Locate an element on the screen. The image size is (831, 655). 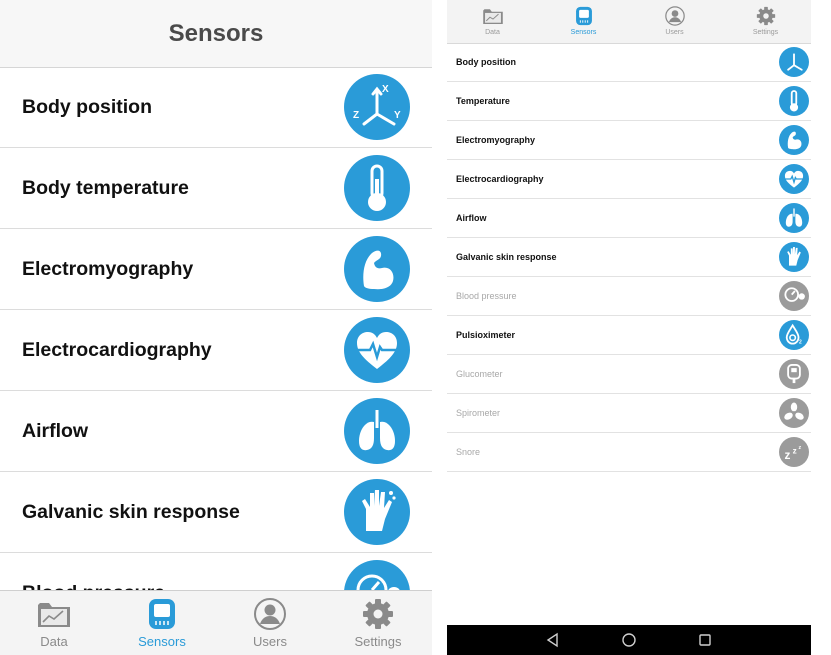
navigation-bar: Sensors is located at coordinates (216, 34).